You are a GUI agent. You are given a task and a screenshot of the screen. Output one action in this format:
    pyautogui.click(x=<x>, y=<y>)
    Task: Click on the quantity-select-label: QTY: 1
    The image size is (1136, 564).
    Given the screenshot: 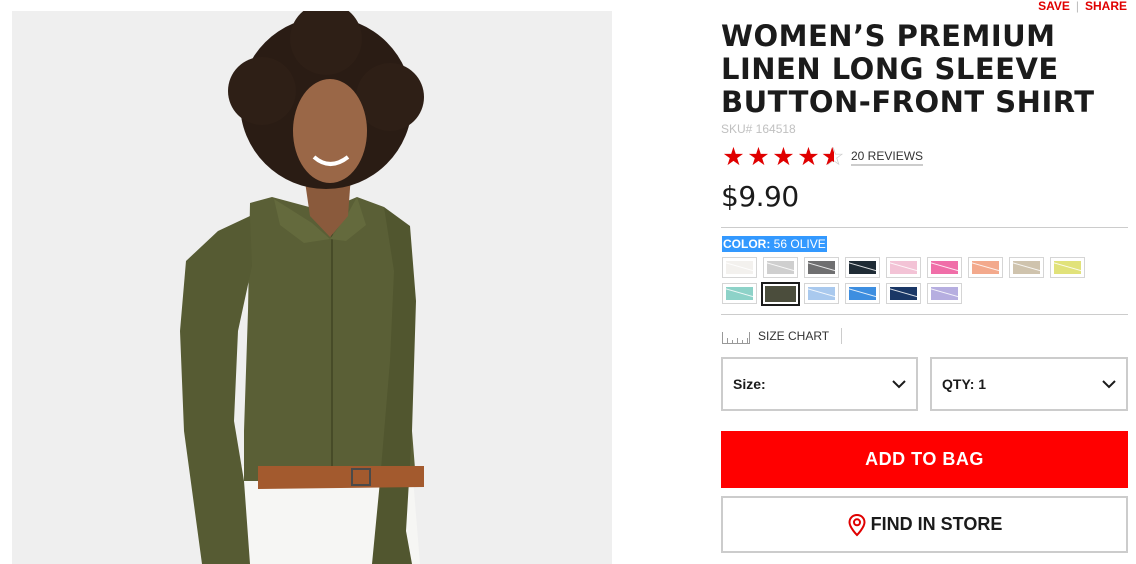 What is the action you would take?
    pyautogui.click(x=964, y=384)
    